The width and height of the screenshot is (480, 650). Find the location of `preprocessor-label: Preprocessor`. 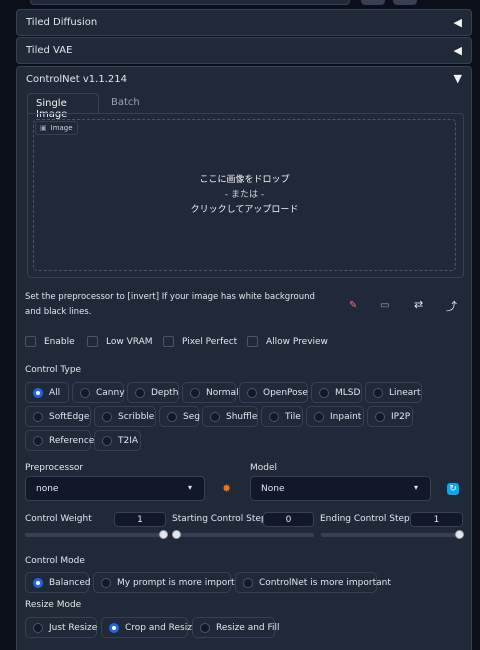

preprocessor-label: Preprocessor is located at coordinates (54, 468).